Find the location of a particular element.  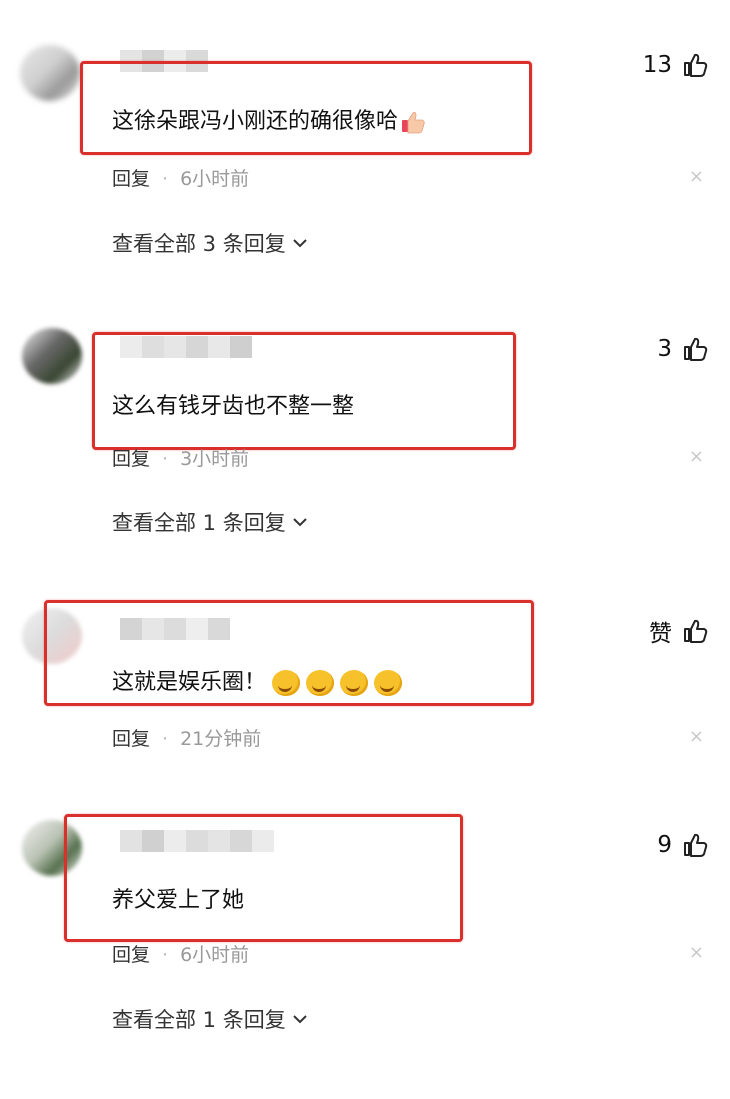

like-button: 13 is located at coordinates (675, 65).